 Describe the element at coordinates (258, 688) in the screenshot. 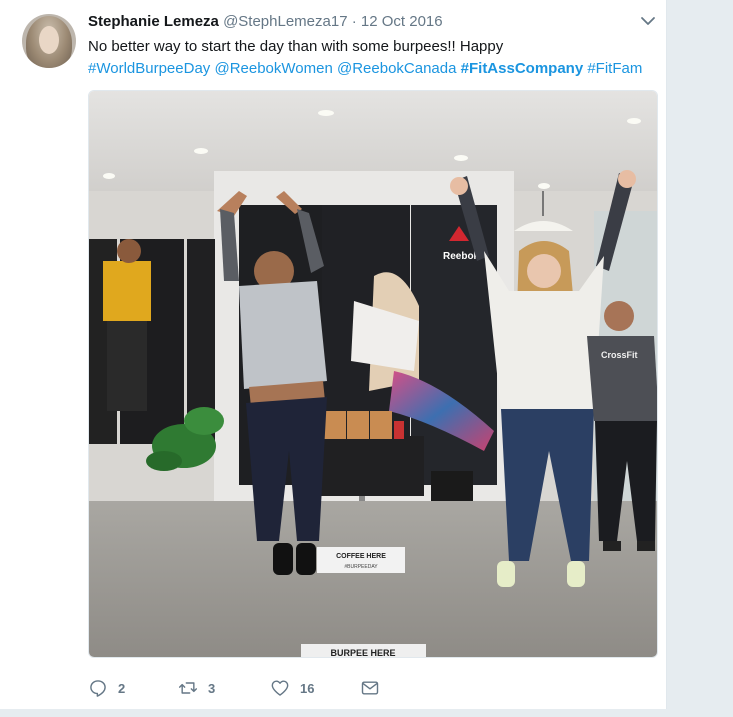

I see `tweet-actions: 2 3 16` at that location.